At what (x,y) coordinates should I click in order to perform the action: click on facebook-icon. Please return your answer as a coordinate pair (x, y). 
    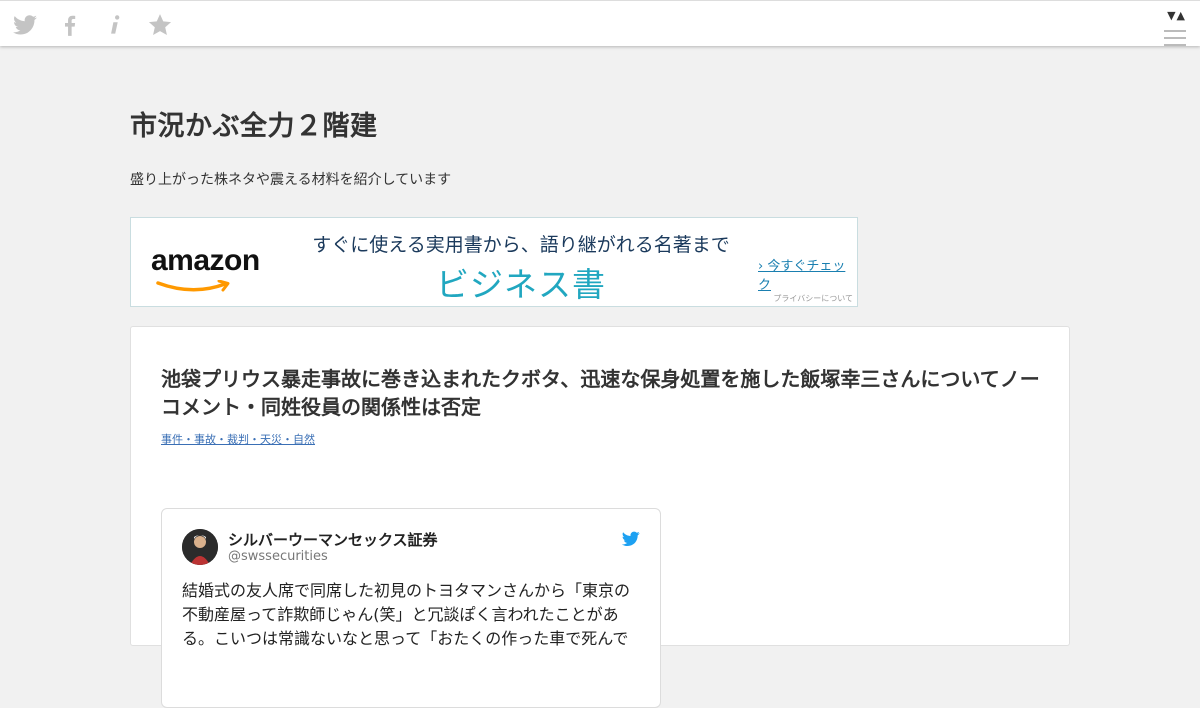
    Looking at the image, I should click on (70, 25).